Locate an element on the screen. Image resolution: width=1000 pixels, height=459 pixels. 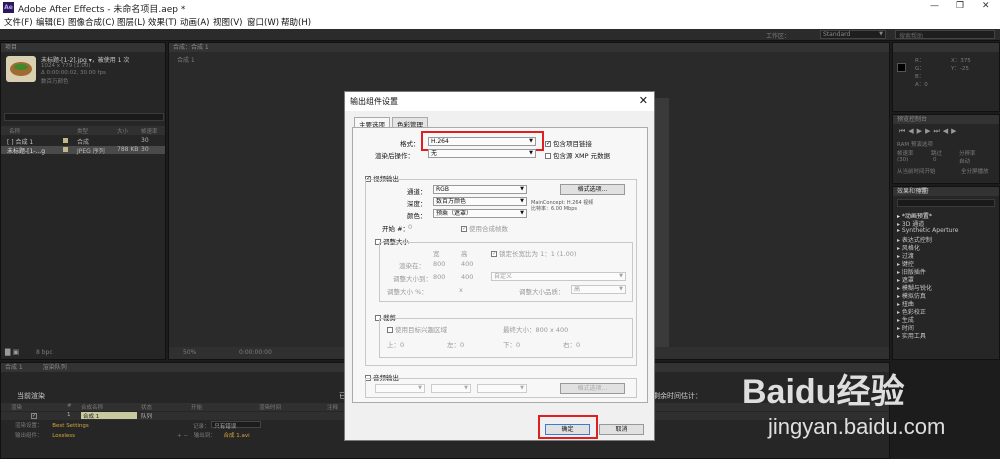
post-render-label: 渲染后操作： is located at coordinates (394, 156).